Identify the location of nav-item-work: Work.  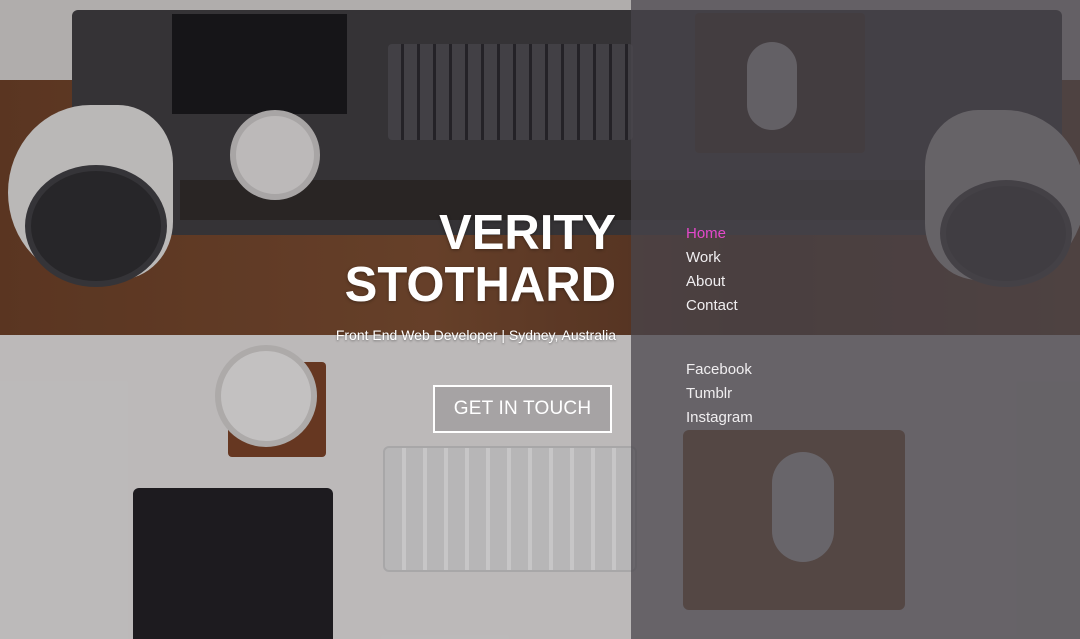
(712, 258).